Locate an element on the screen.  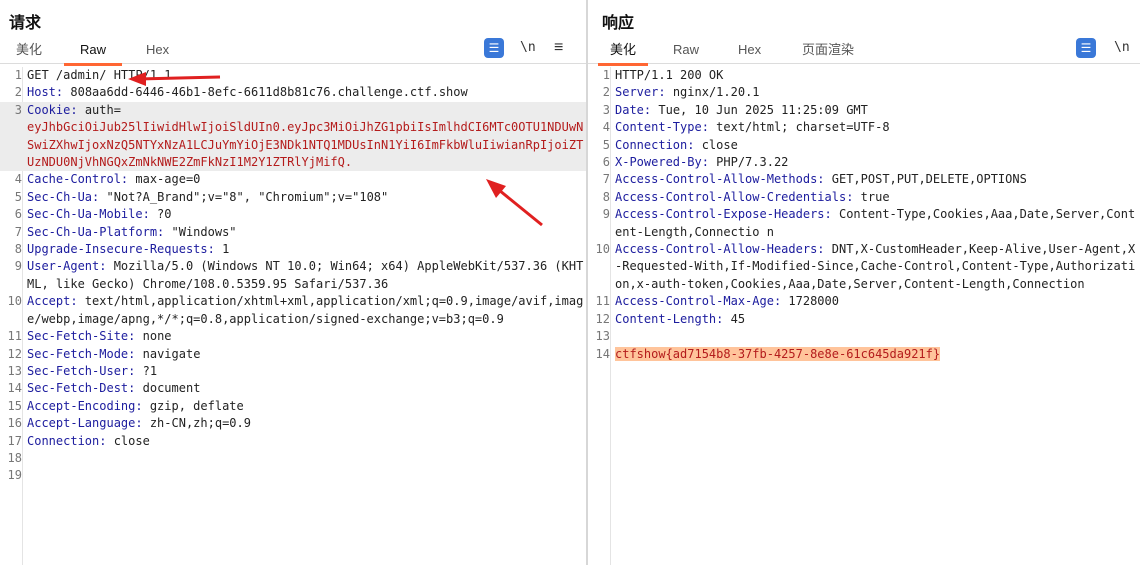
code-text: Sec-Ch-Ua-Platform: "Windows" is located at coordinates (306, 232).